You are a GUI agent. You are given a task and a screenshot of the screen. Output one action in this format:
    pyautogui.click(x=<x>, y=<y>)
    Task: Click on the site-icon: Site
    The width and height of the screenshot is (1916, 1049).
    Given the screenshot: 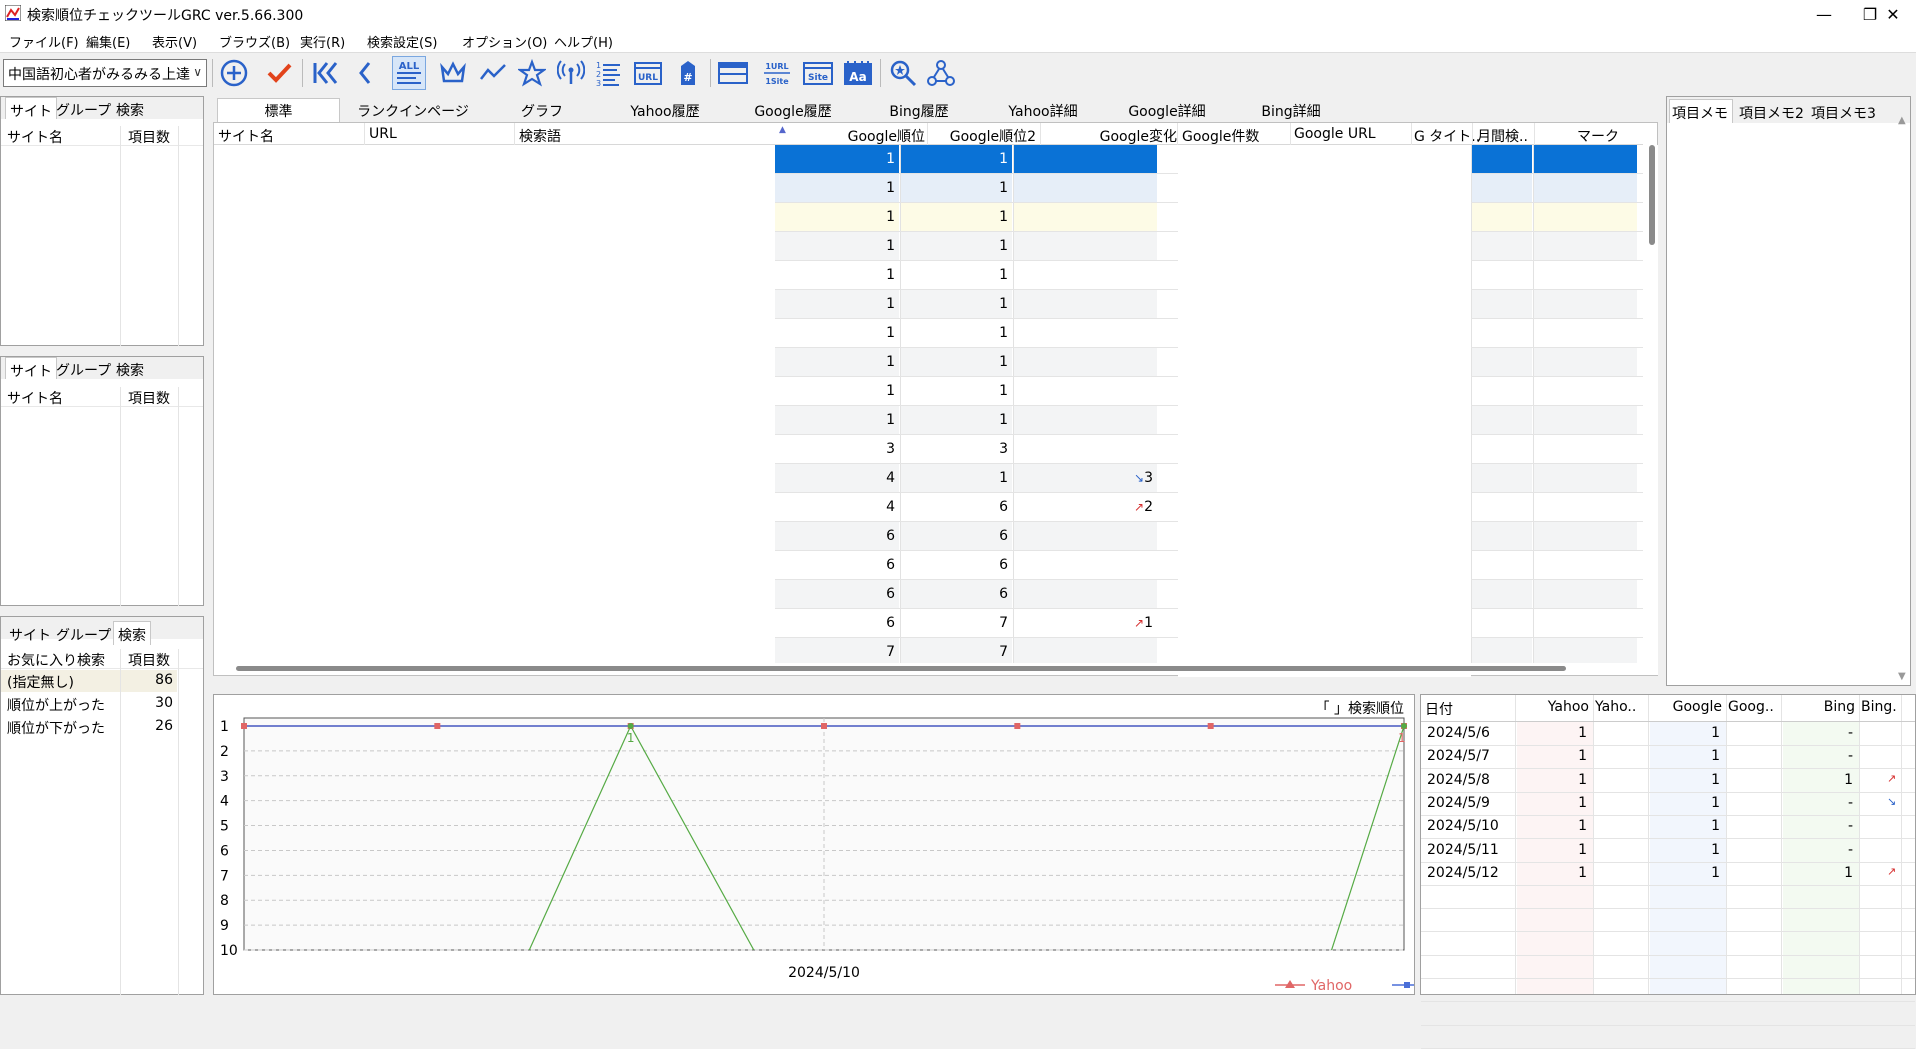 What is the action you would take?
    pyautogui.click(x=818, y=73)
    